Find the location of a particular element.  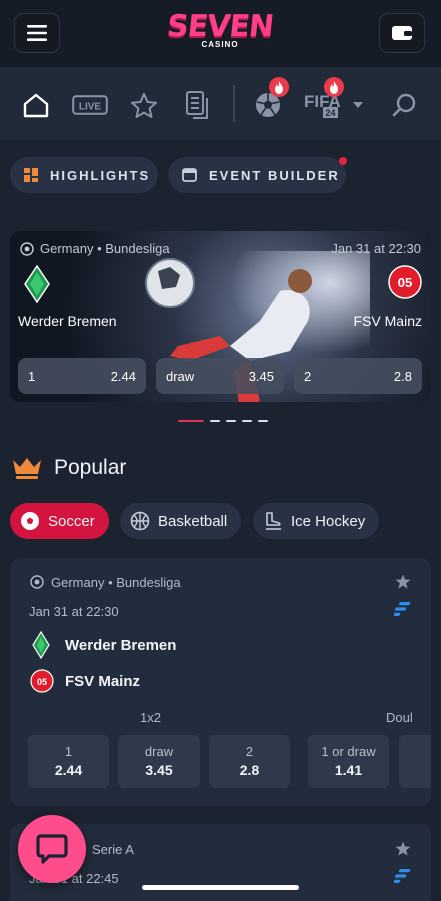

hero-odd-draw: draw 3.45 is located at coordinates (220, 376).